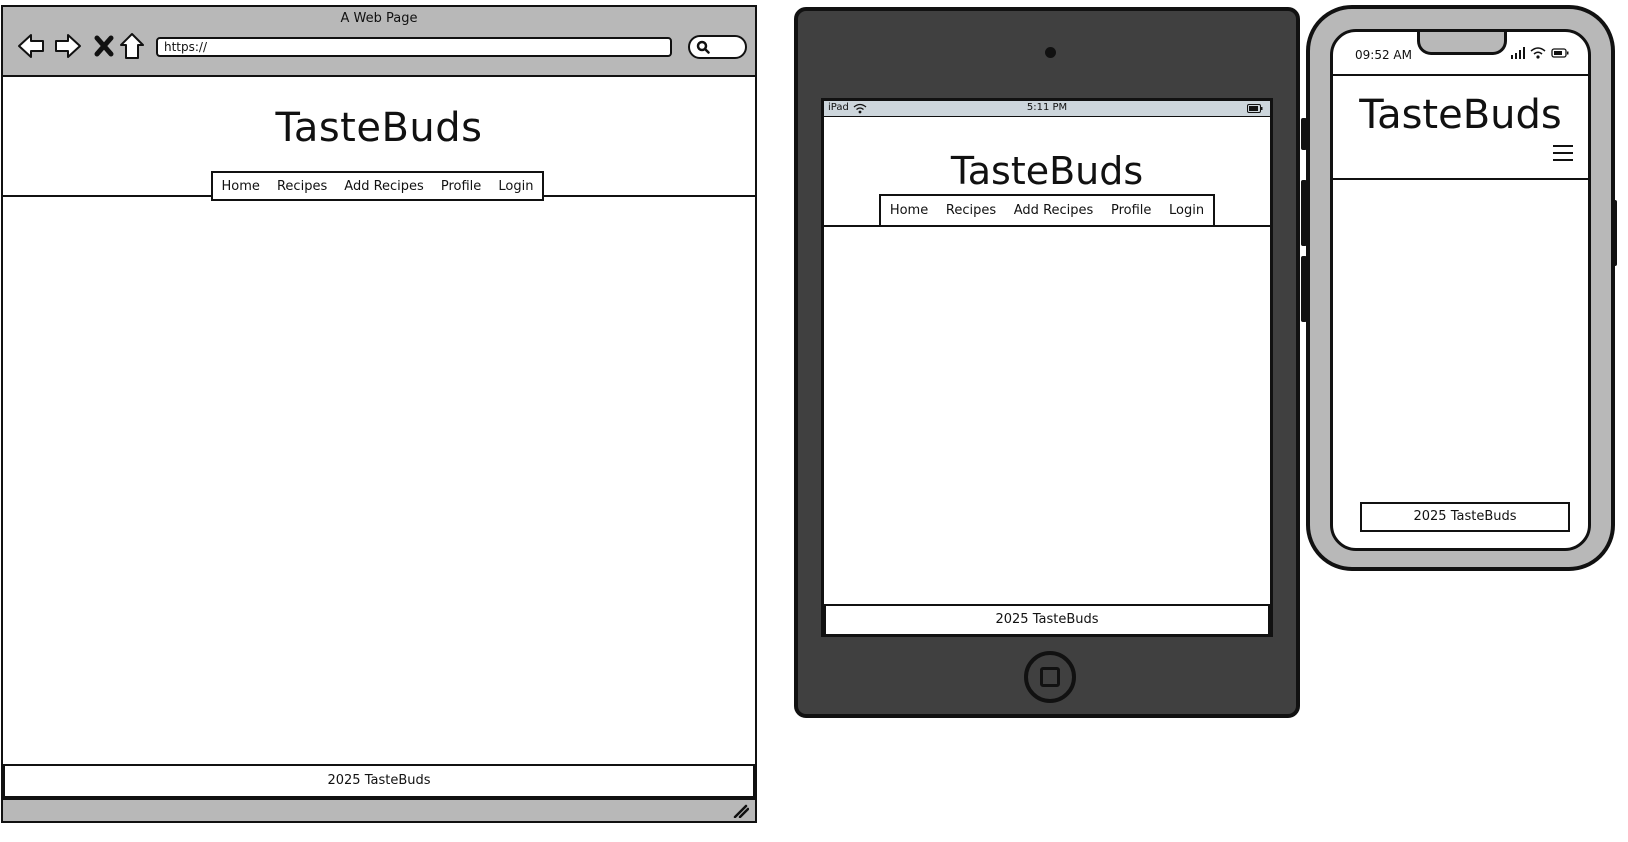  What do you see at coordinates (1563, 153) in the screenshot?
I see `hamburger-menu-icon` at bounding box center [1563, 153].